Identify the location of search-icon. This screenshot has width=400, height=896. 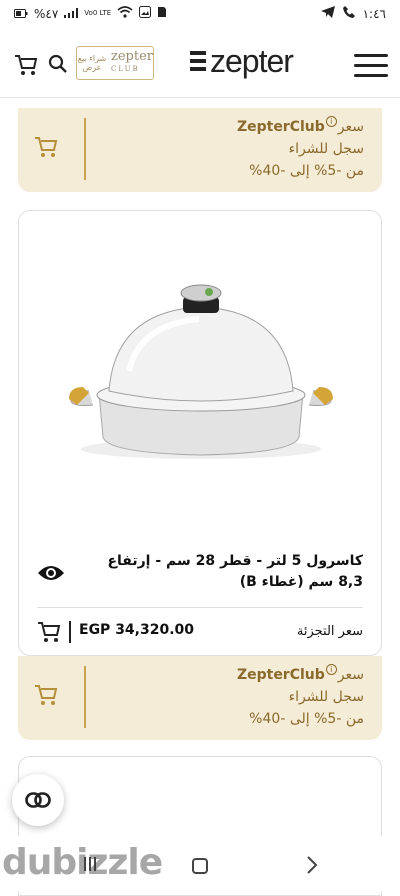
(58, 66).